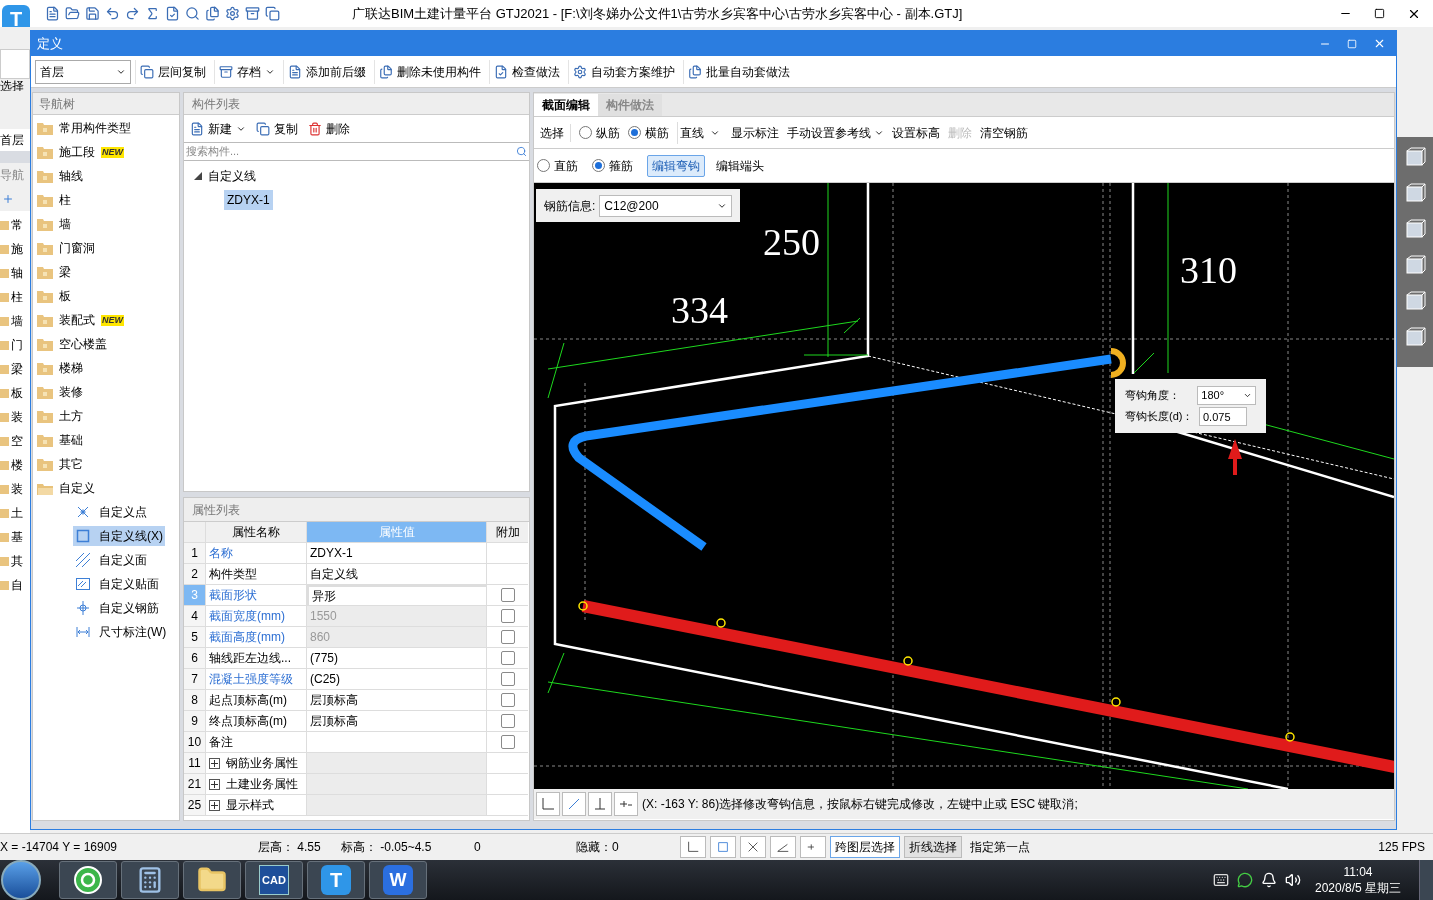 The image size is (1433, 900). I want to click on add-icon, so click(8, 199).